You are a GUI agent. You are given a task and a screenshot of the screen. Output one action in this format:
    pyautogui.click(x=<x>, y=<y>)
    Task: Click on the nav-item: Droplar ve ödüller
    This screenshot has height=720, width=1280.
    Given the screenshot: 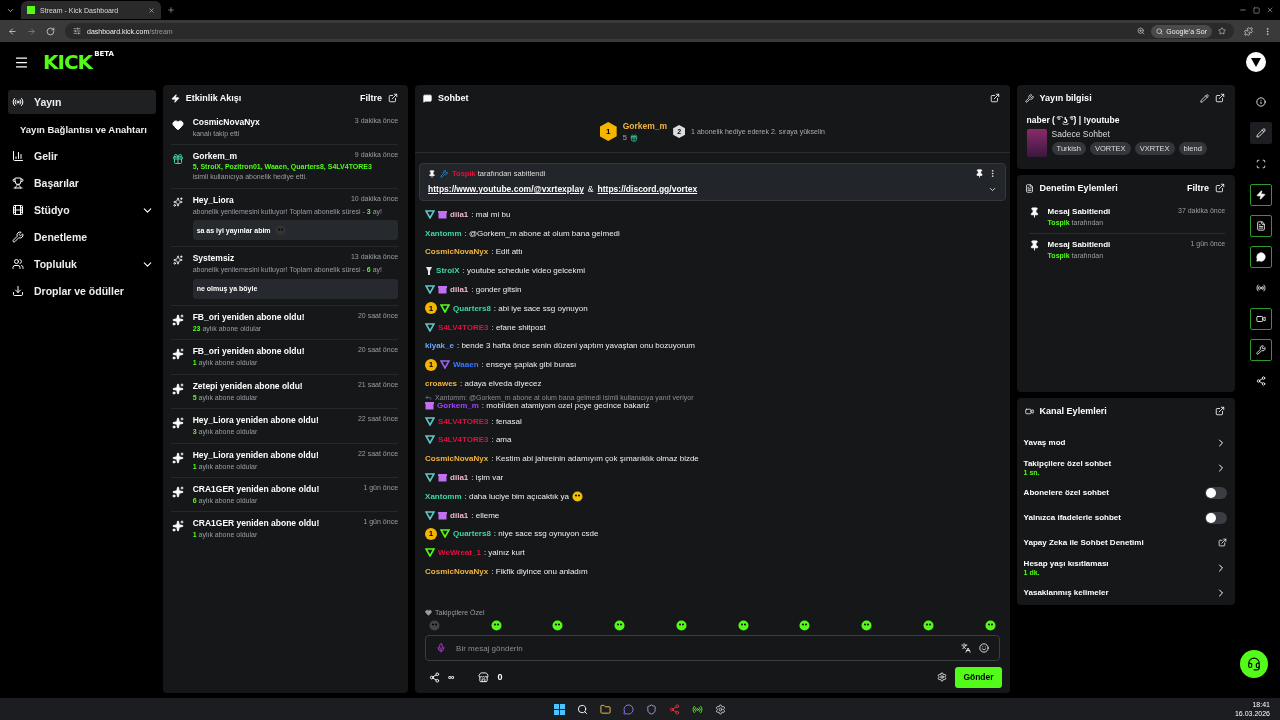 What is the action you would take?
    pyautogui.click(x=82, y=291)
    